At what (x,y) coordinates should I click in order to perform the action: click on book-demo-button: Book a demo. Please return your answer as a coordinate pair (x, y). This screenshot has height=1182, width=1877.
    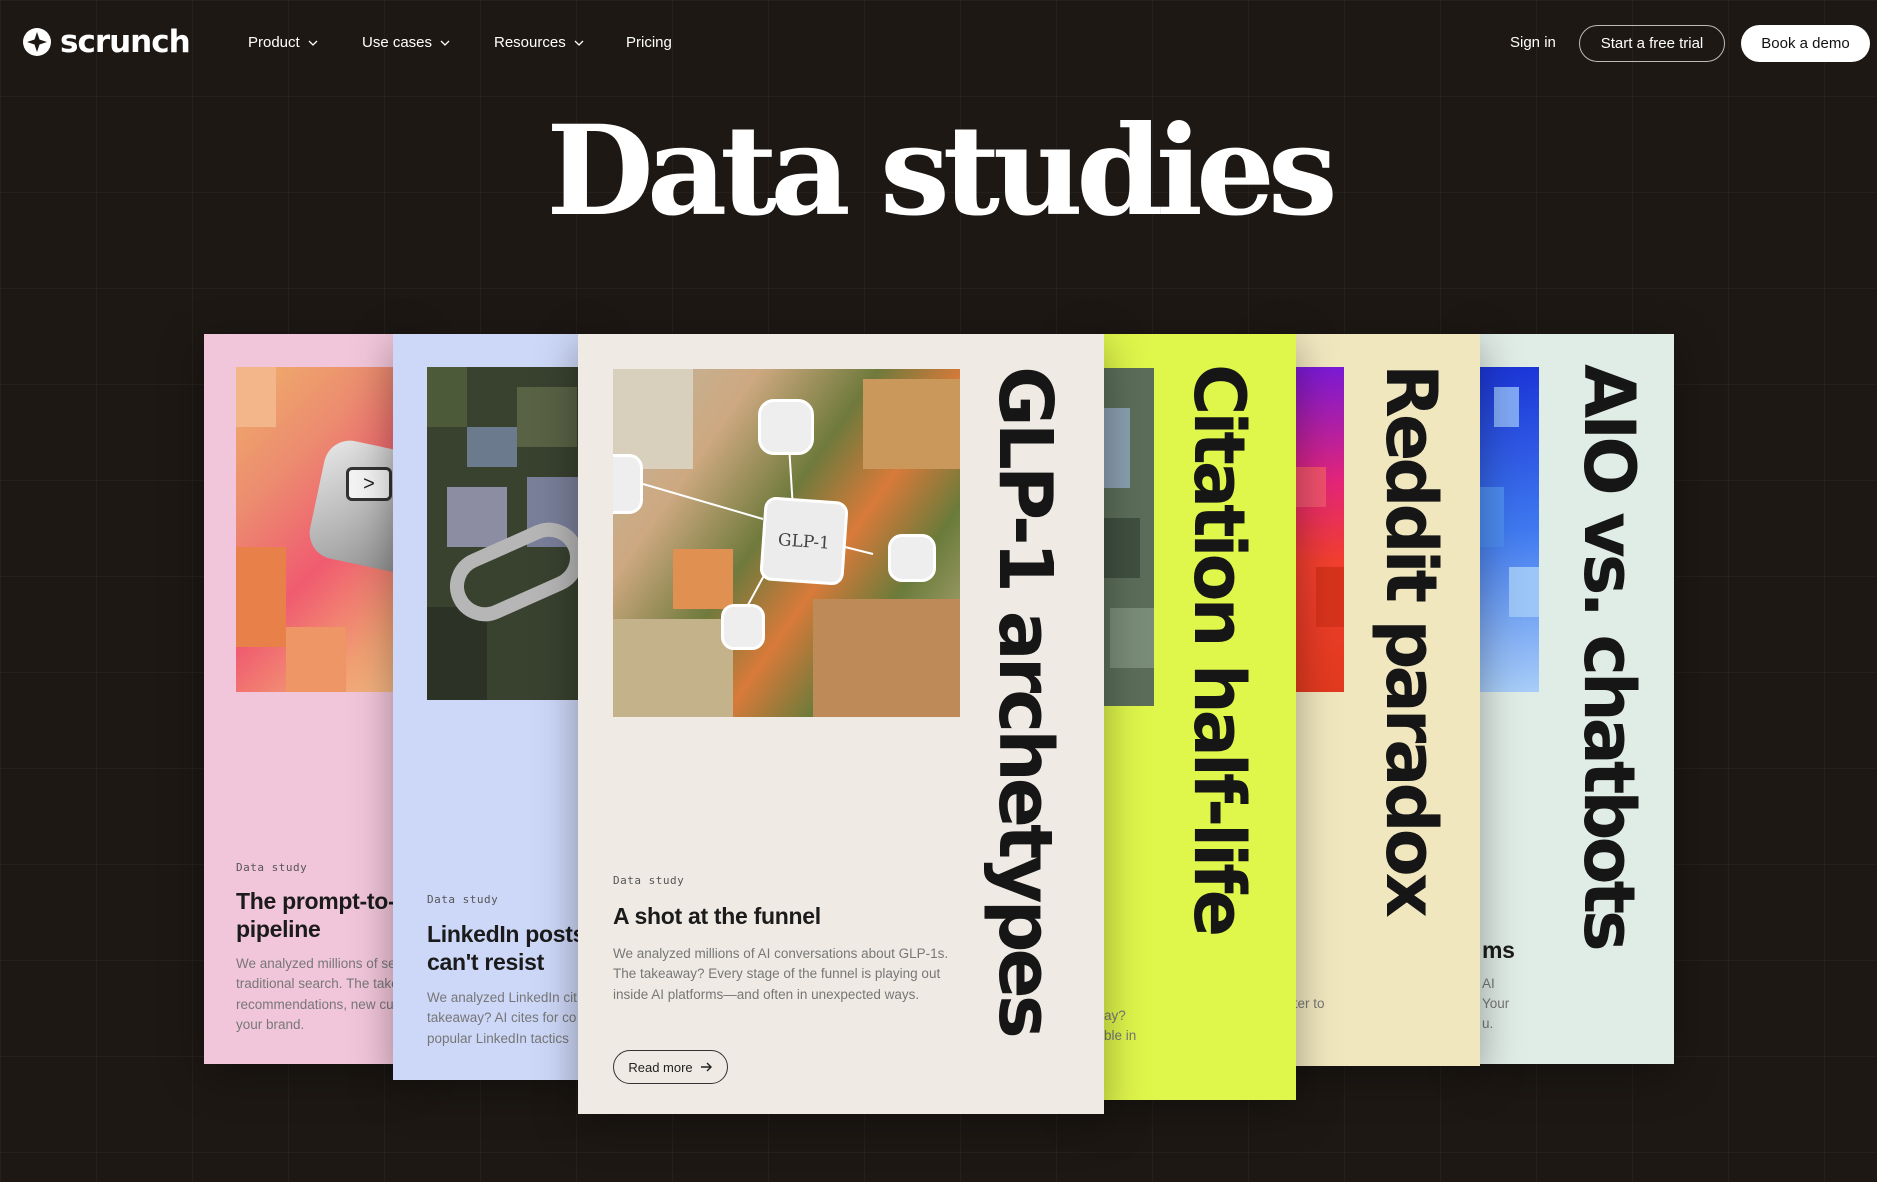
    Looking at the image, I should click on (1805, 43).